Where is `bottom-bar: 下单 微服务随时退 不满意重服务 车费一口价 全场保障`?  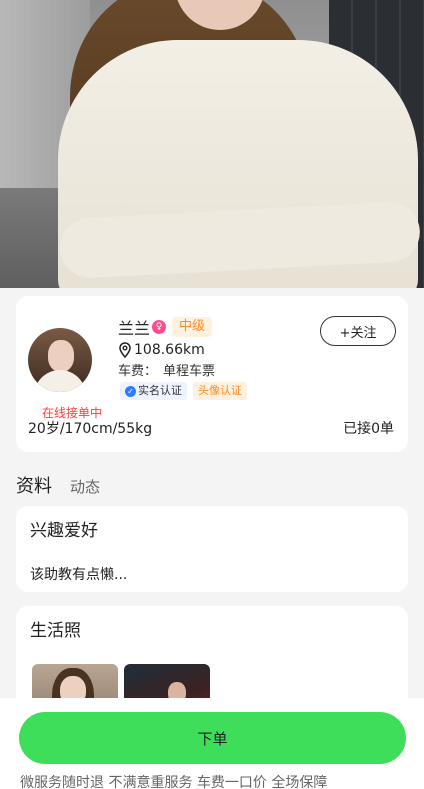 bottom-bar: 下单 微服务随时退 不满意重服务 车费一口价 全场保障 is located at coordinates (212, 743).